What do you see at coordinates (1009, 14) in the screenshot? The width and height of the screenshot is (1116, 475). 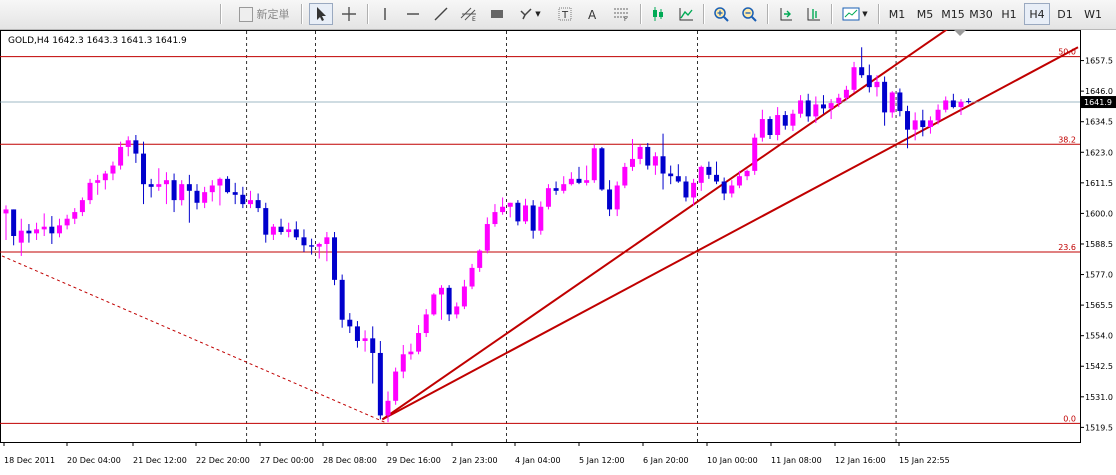 I see `timeframe-h1-button: H1` at bounding box center [1009, 14].